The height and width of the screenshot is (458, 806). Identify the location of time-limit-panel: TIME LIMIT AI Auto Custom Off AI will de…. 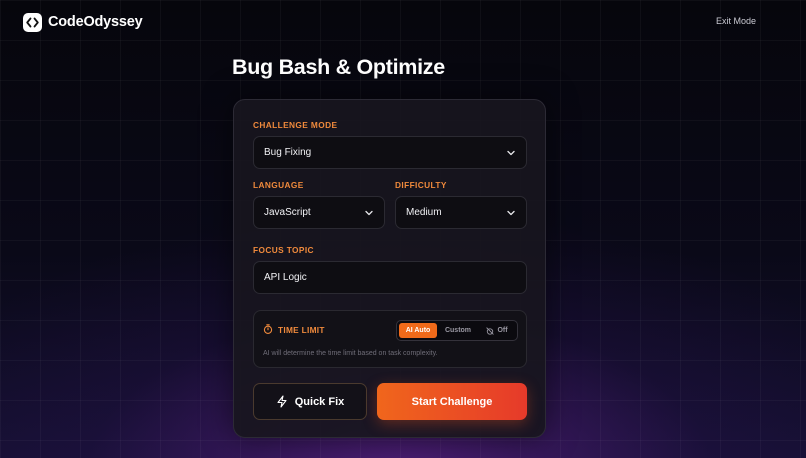
(390, 339).